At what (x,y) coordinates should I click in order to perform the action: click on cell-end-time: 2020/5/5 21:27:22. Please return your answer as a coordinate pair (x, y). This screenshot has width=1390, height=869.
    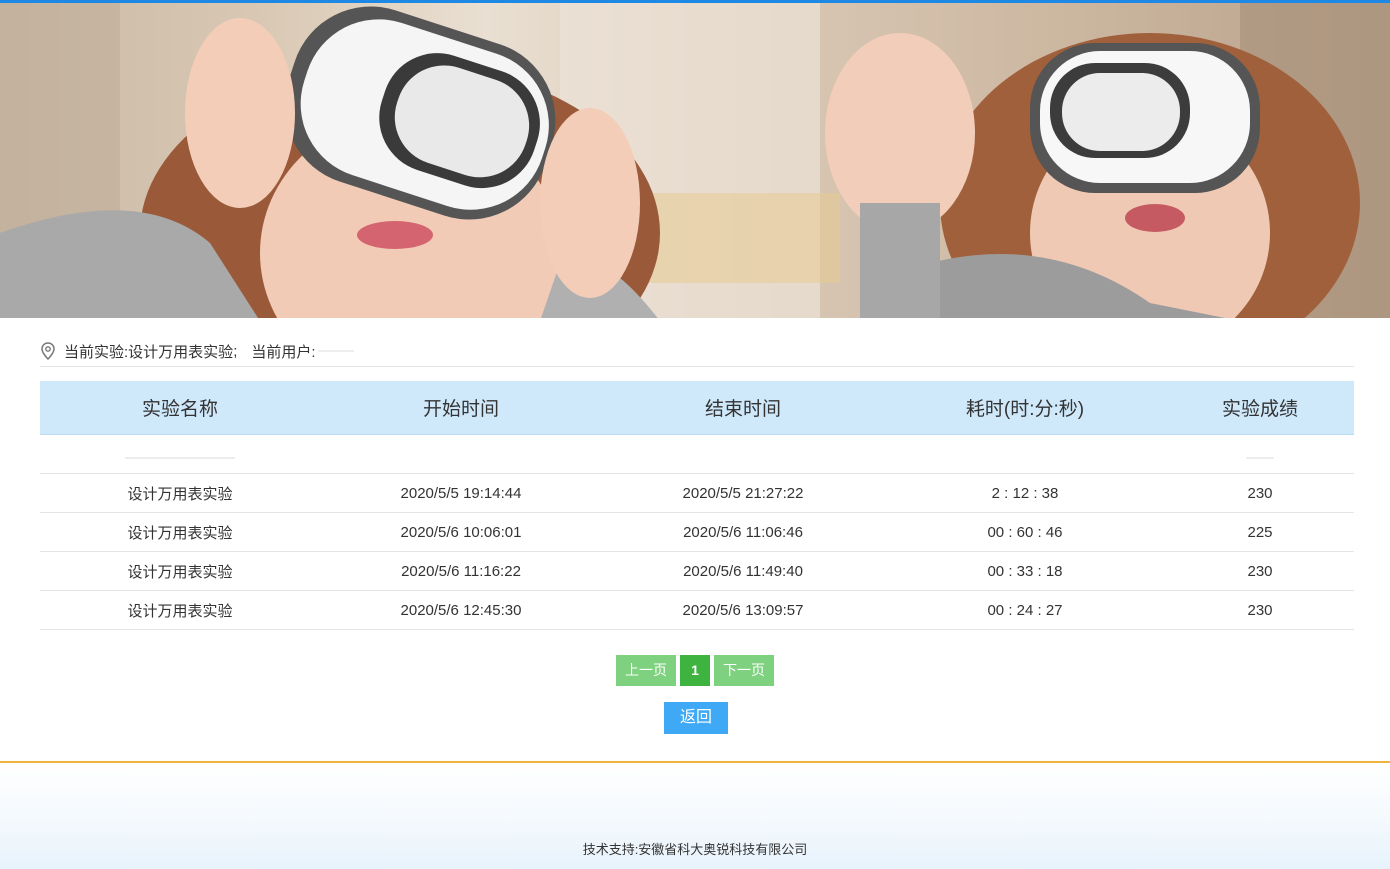
    Looking at the image, I should click on (743, 493).